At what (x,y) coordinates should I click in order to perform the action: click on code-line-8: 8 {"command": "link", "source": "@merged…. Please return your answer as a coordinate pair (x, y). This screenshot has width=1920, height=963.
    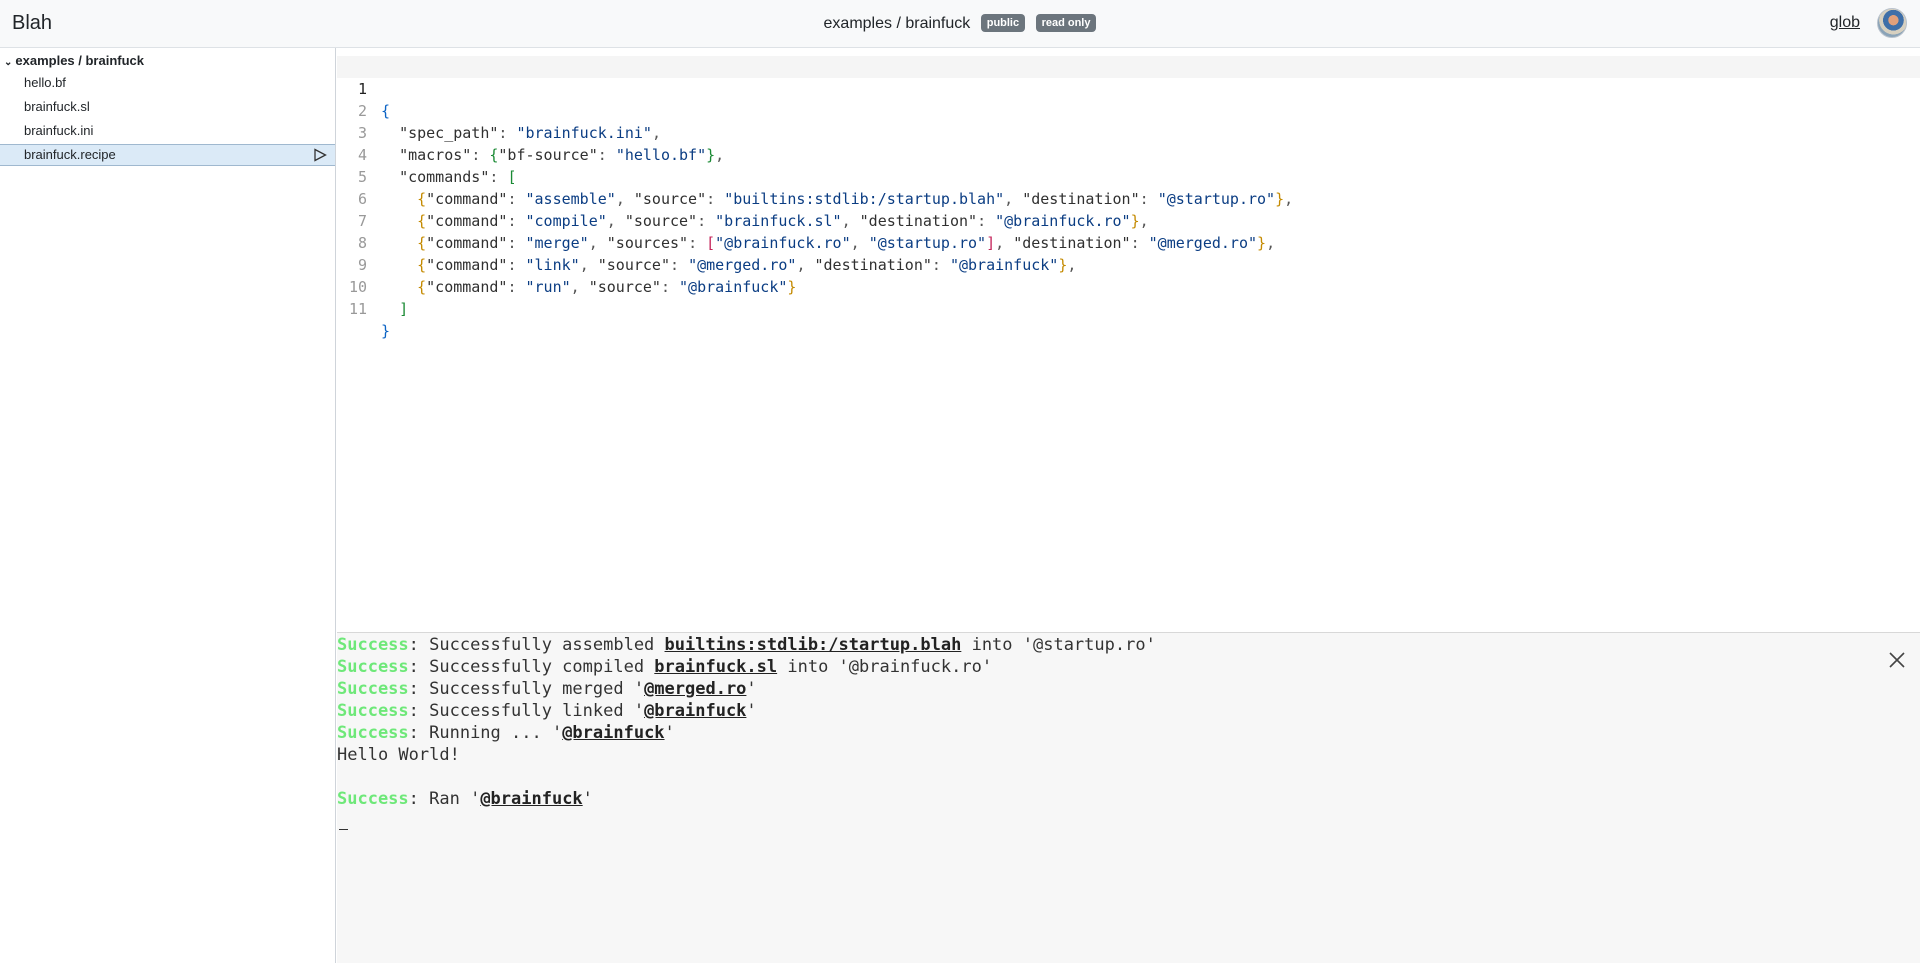
    Looking at the image, I should click on (1128, 242).